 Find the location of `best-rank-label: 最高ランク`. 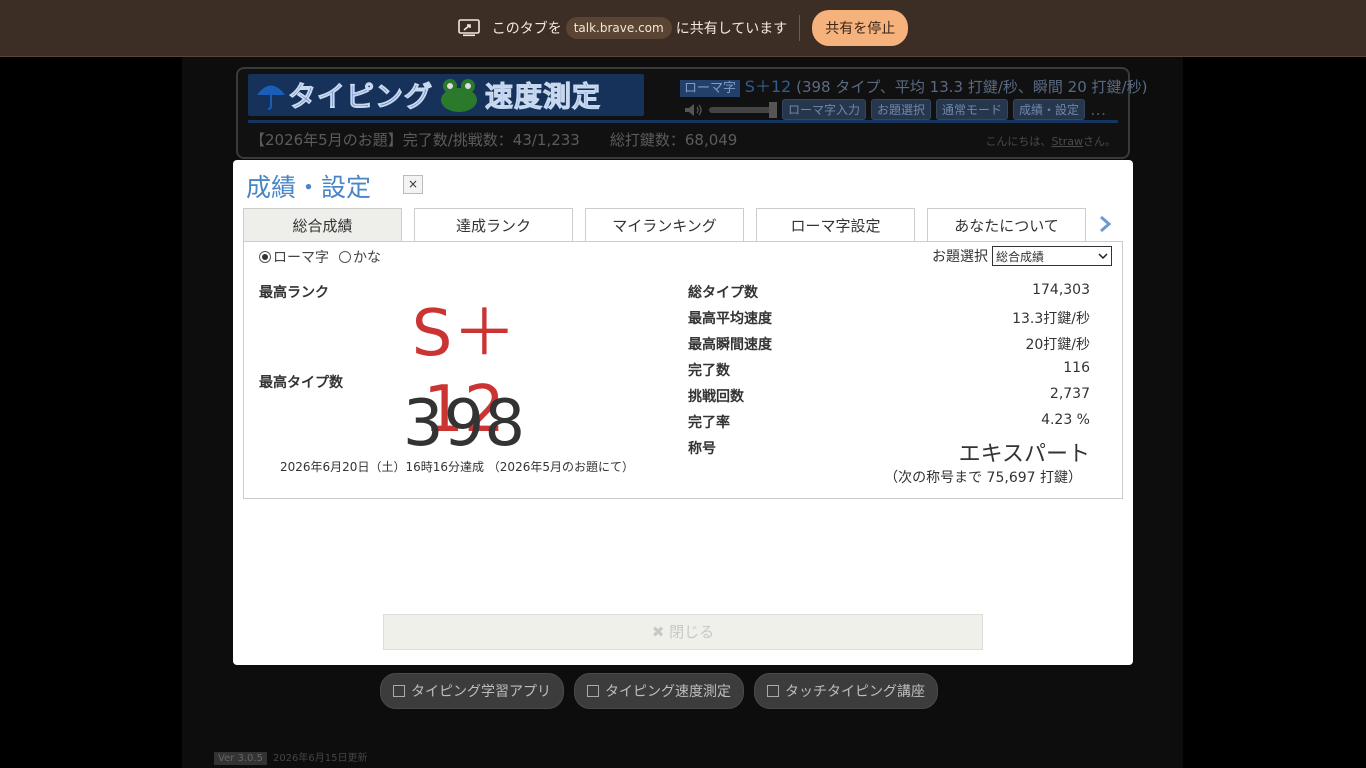

best-rank-label: 最高ランク is located at coordinates (294, 293).